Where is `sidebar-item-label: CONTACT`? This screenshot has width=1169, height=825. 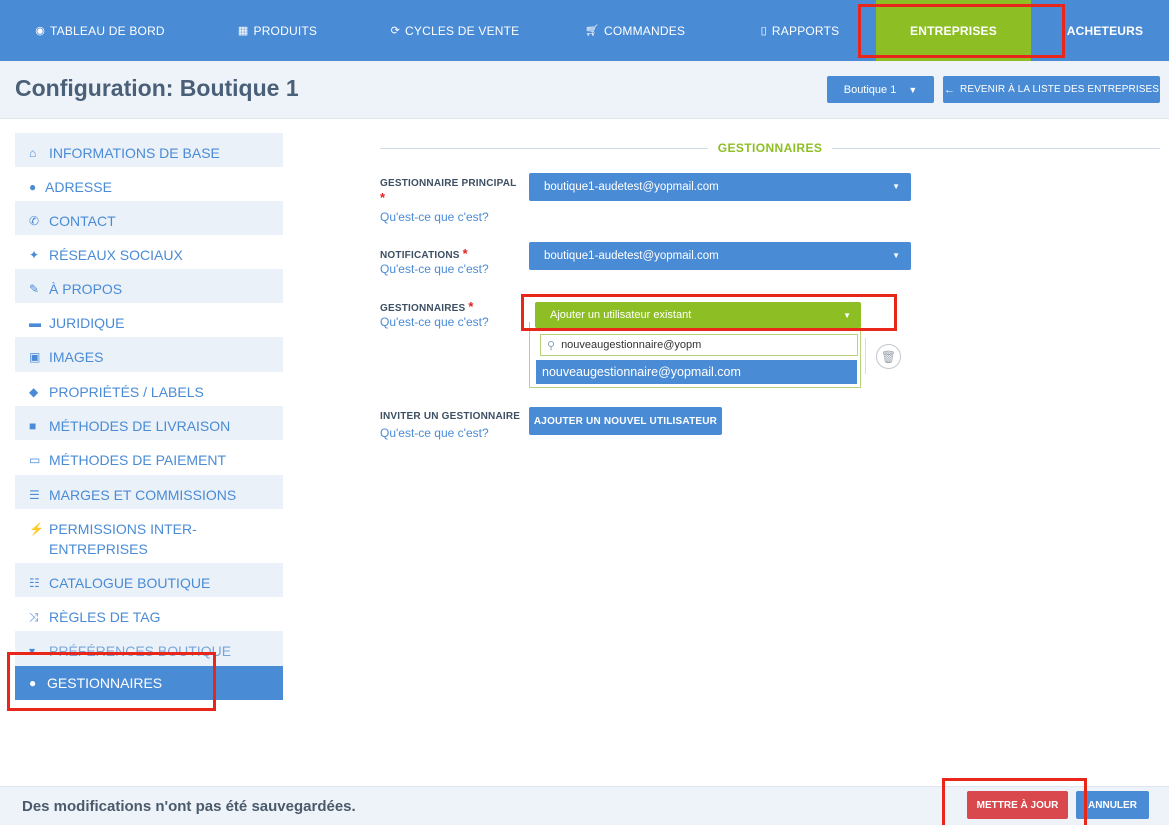 sidebar-item-label: CONTACT is located at coordinates (82, 221).